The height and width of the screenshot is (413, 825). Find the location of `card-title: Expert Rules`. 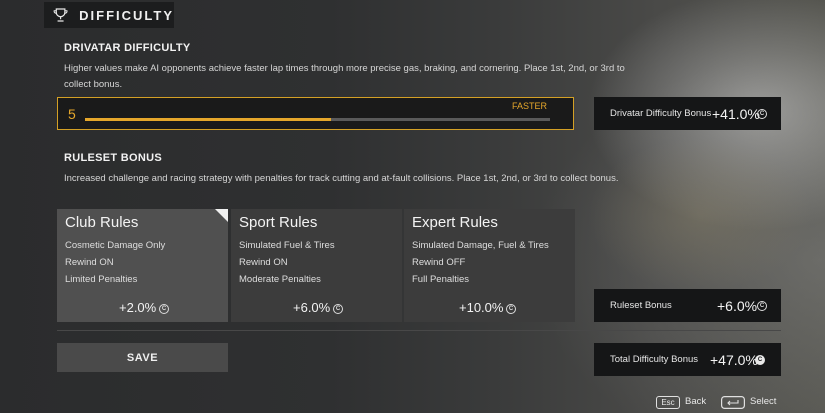

card-title: Expert Rules is located at coordinates (455, 222).